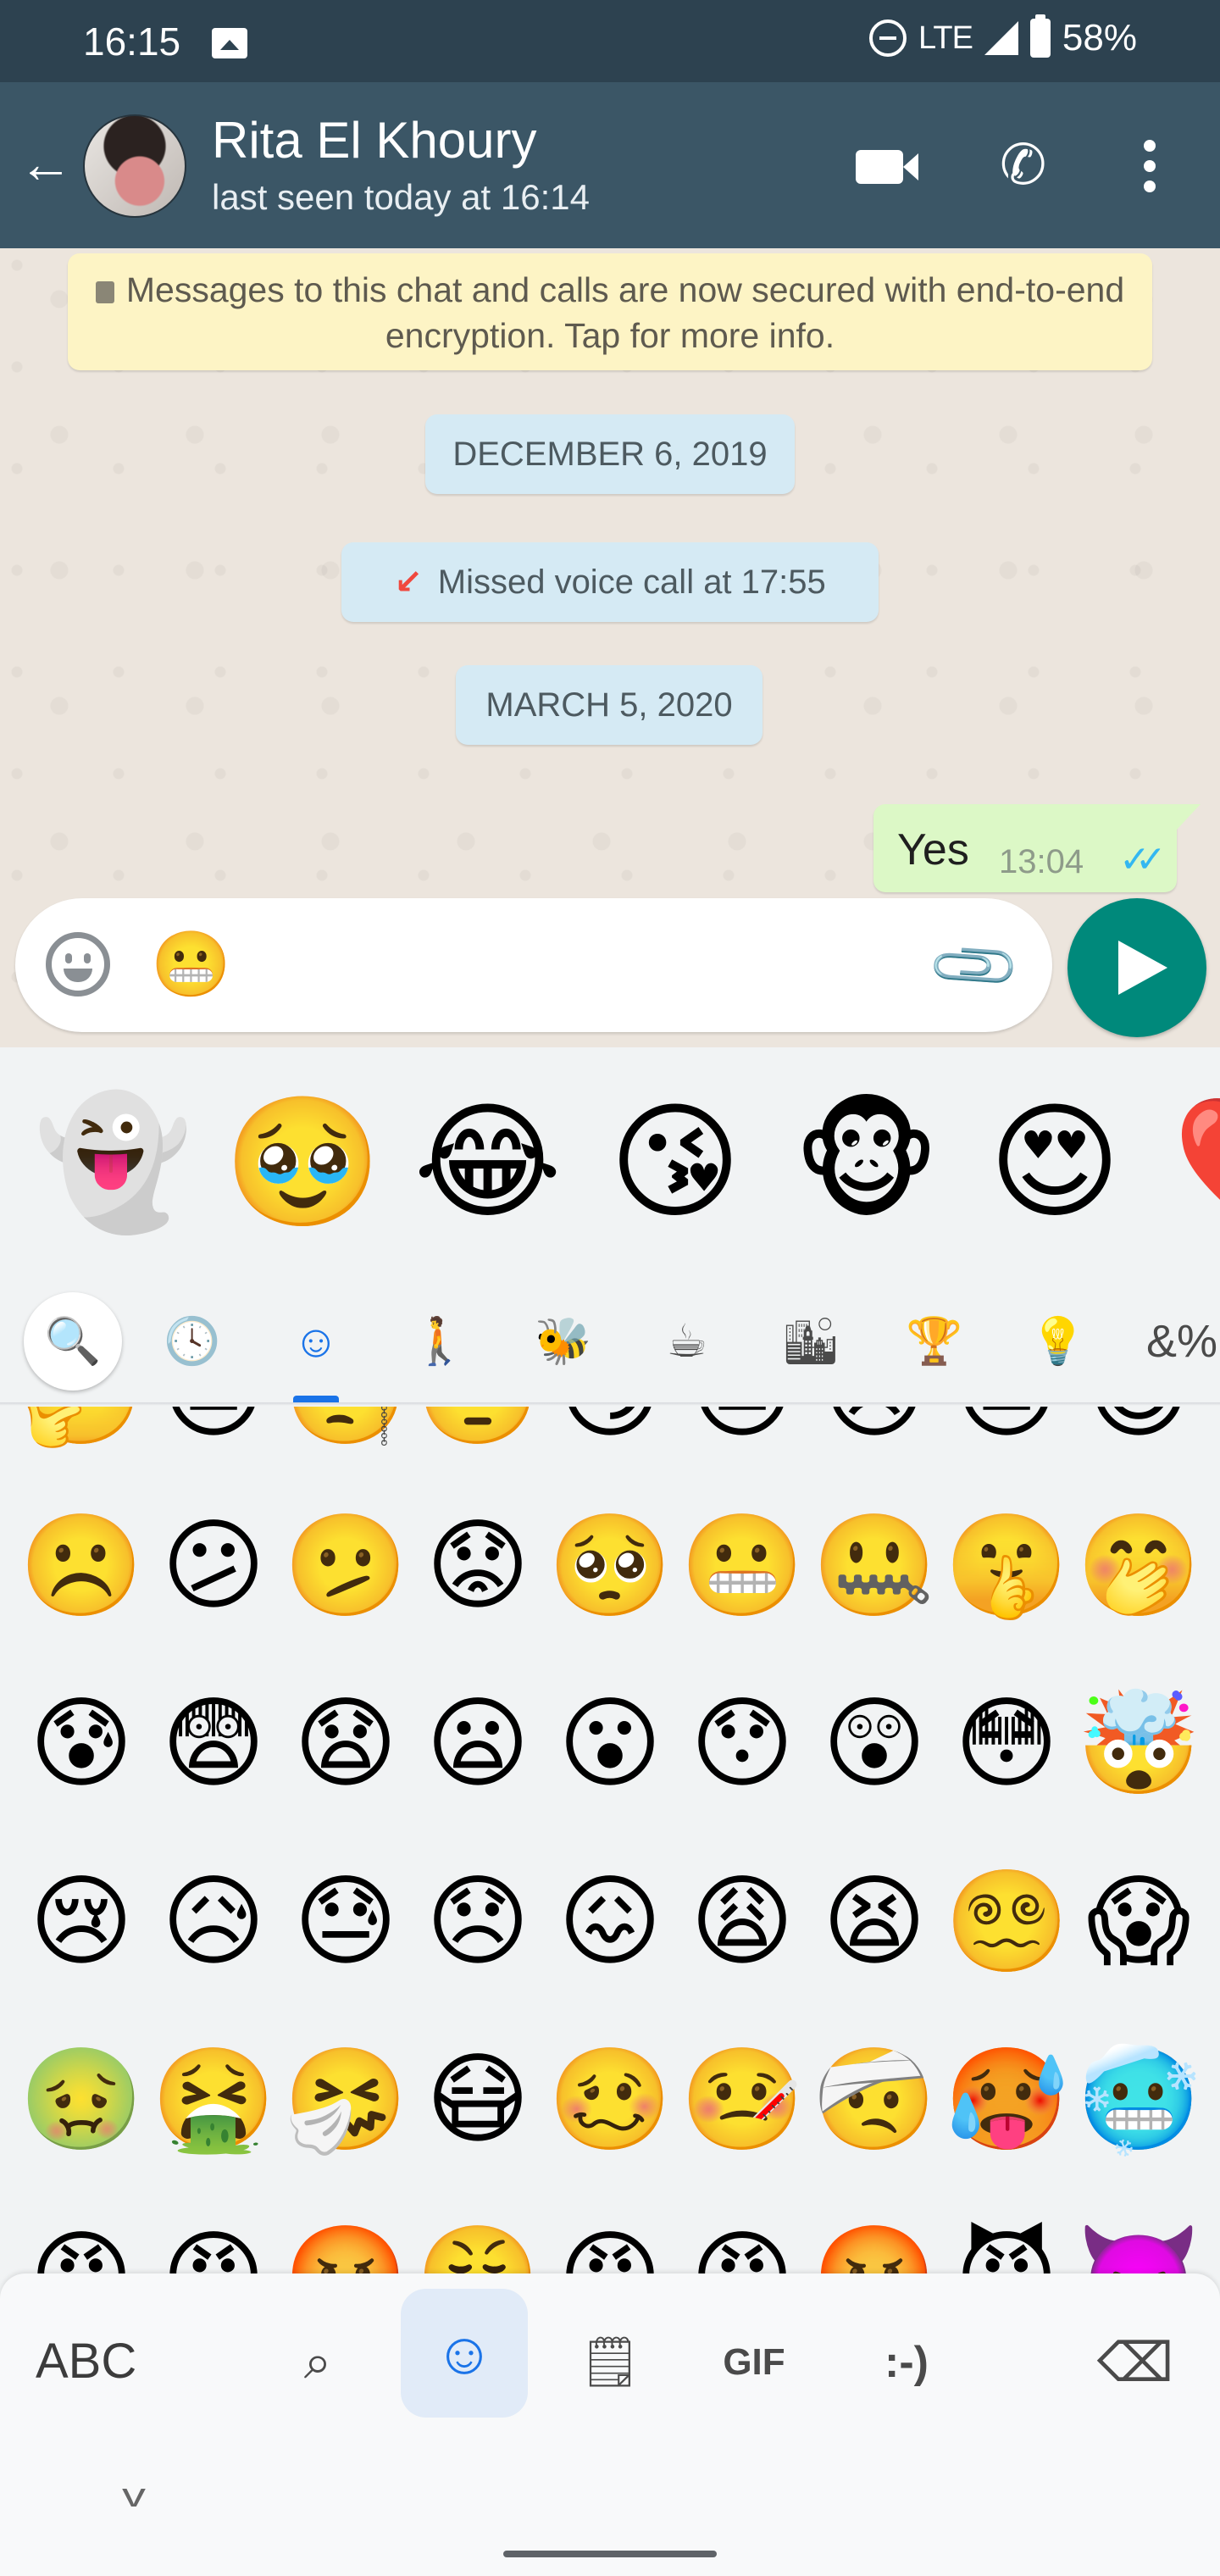 The width and height of the screenshot is (1220, 2576). I want to click on keyboard-bottom-bar: ABC ⌕ ☺ 🗒 GIF :-) ⌫ v, so click(610, 2424).